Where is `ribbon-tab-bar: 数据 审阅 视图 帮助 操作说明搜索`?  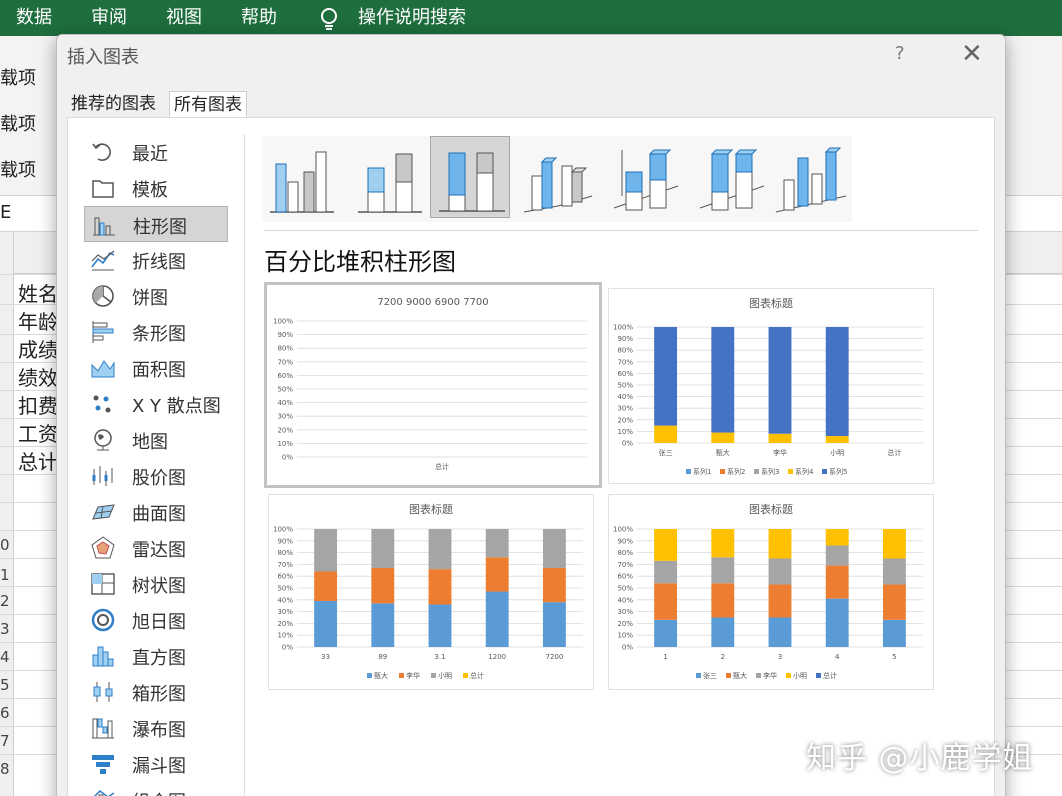
ribbon-tab-bar: 数据 审阅 视图 帮助 操作说明搜索 is located at coordinates (531, 18).